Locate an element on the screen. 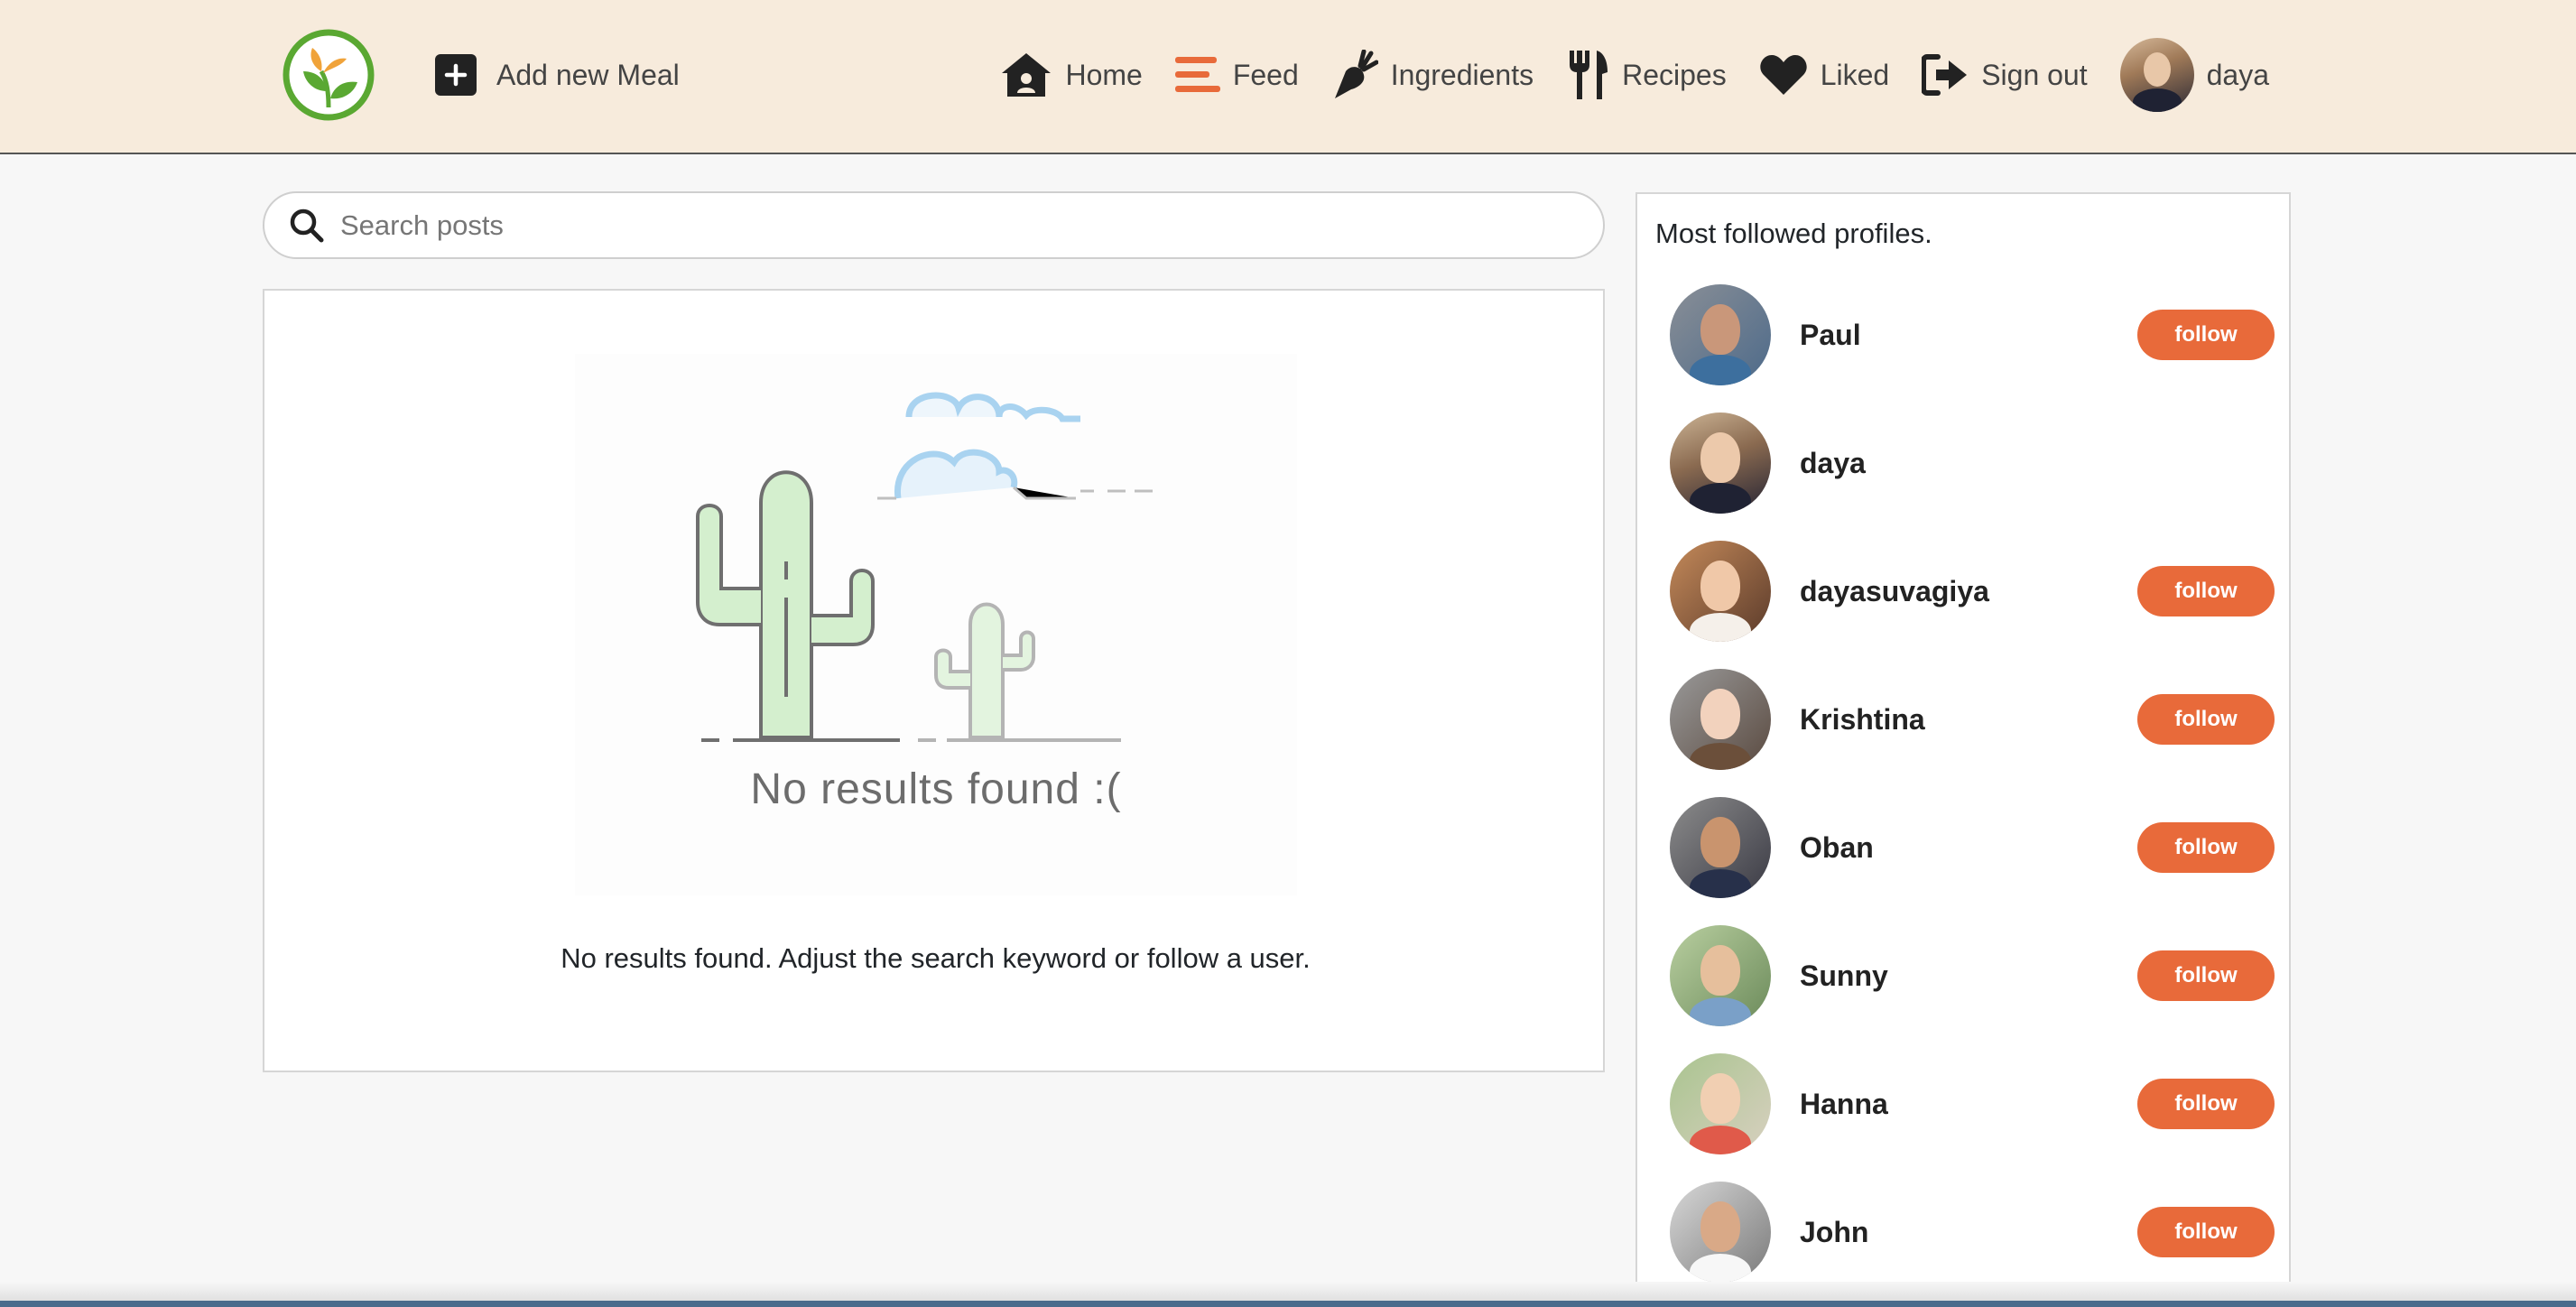 The height and width of the screenshot is (1307, 2576). search-bar is located at coordinates (934, 225).